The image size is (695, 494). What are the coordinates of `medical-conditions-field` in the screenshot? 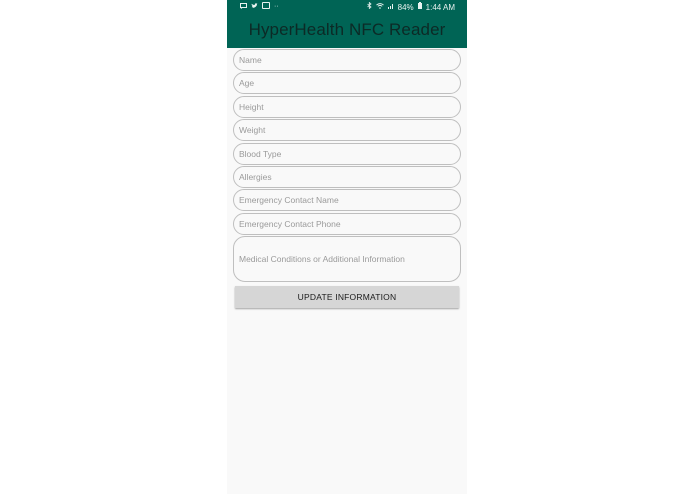 It's located at (347, 259).